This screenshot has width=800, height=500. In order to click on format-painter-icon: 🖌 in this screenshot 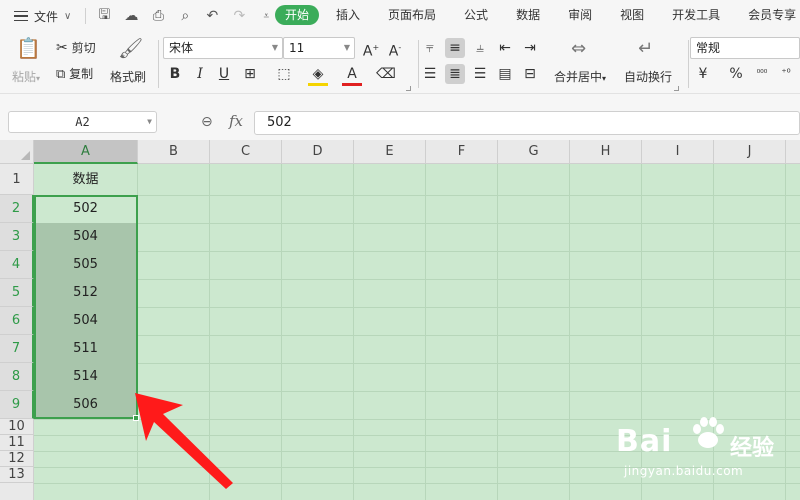, I will do `click(130, 48)`.